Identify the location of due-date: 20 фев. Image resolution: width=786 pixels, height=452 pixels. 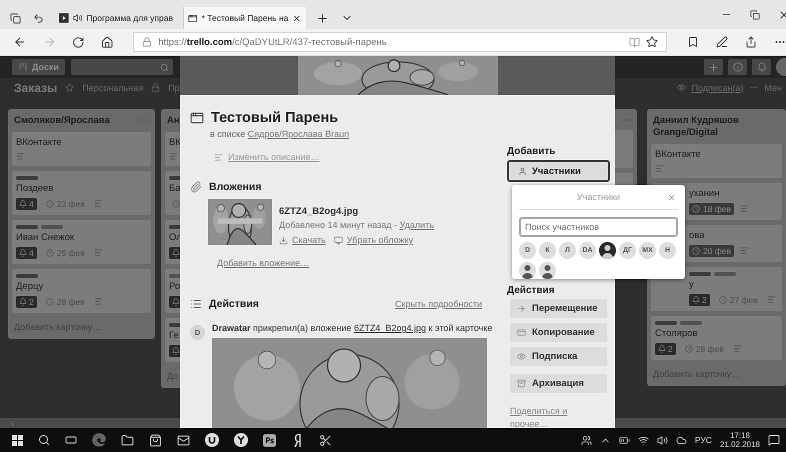
(717, 251).